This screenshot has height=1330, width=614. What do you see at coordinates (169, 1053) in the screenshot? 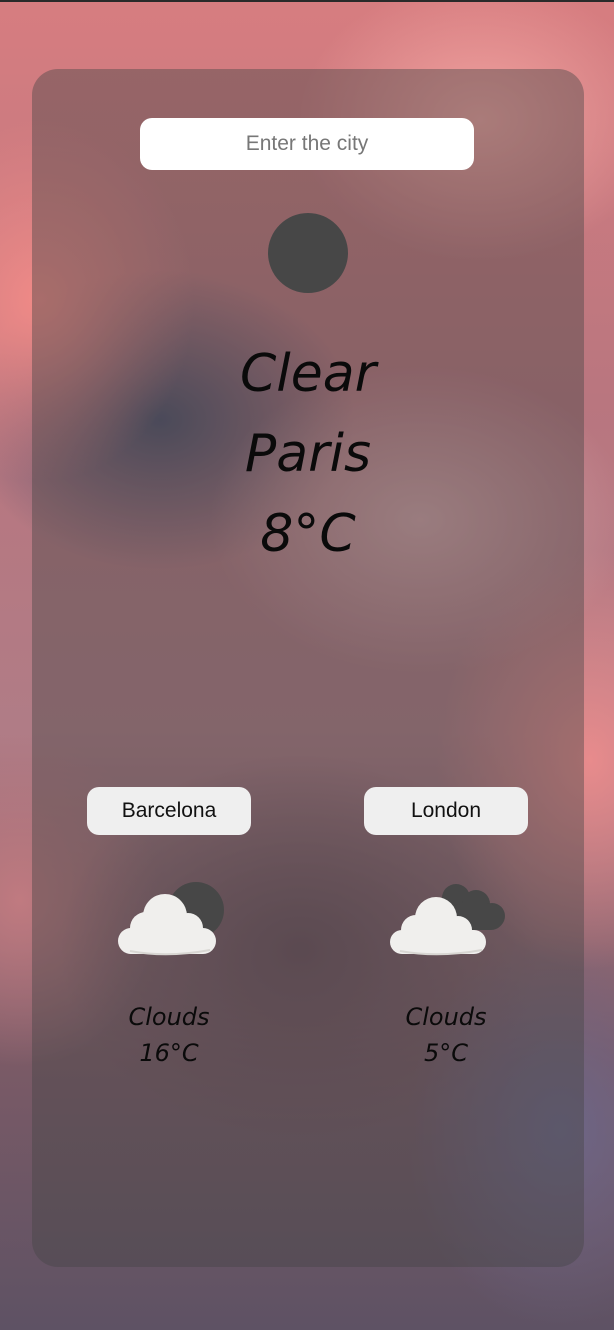
I see `barcelona-temperature: 16°C` at bounding box center [169, 1053].